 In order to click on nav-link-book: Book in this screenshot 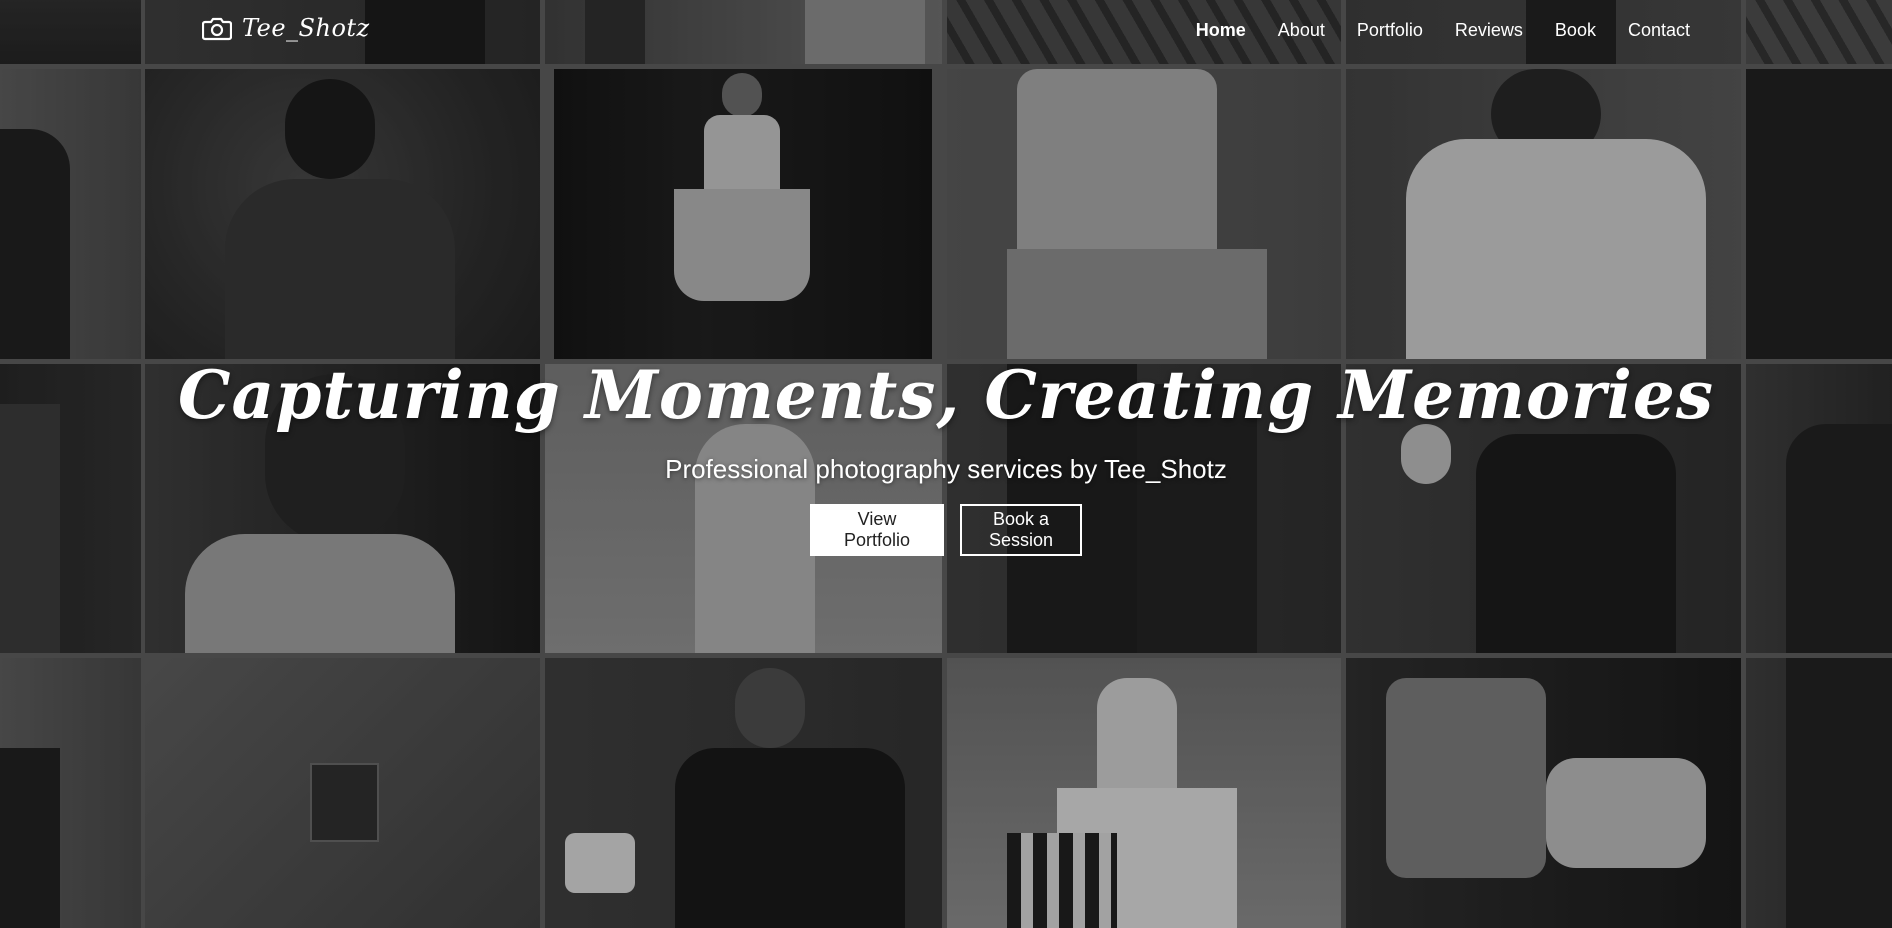, I will do `click(1575, 30)`.